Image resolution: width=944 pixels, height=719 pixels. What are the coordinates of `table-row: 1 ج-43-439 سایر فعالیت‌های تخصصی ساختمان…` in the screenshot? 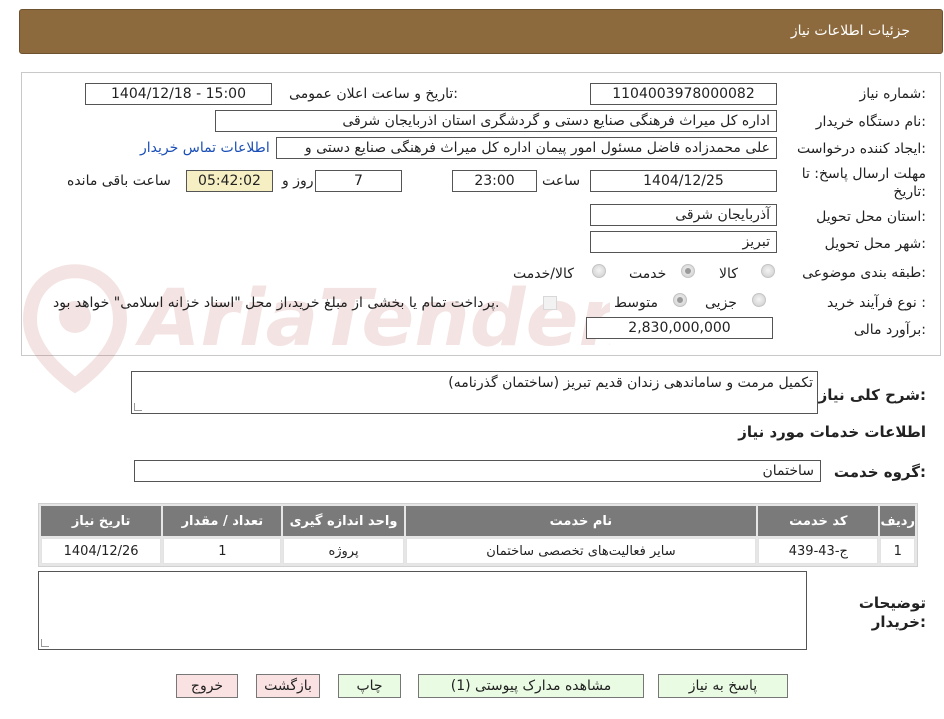 It's located at (478, 551).